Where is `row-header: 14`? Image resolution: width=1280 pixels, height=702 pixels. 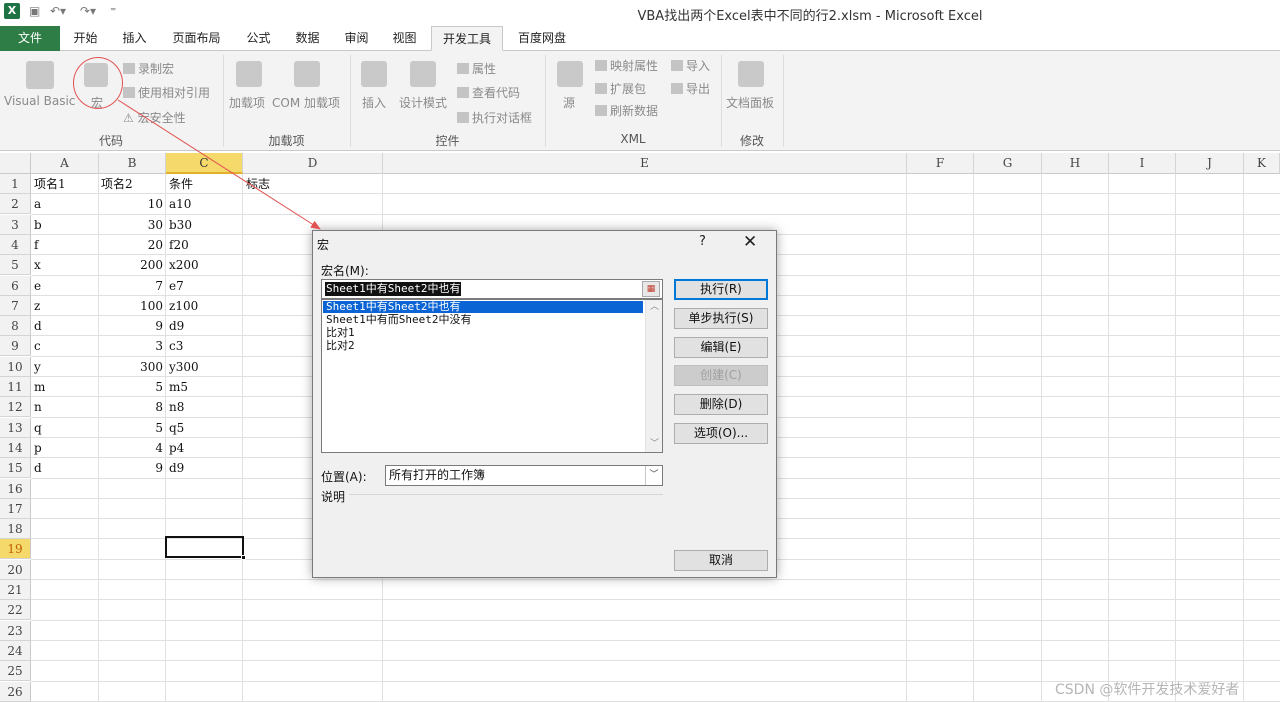 row-header: 14 is located at coordinates (15, 448).